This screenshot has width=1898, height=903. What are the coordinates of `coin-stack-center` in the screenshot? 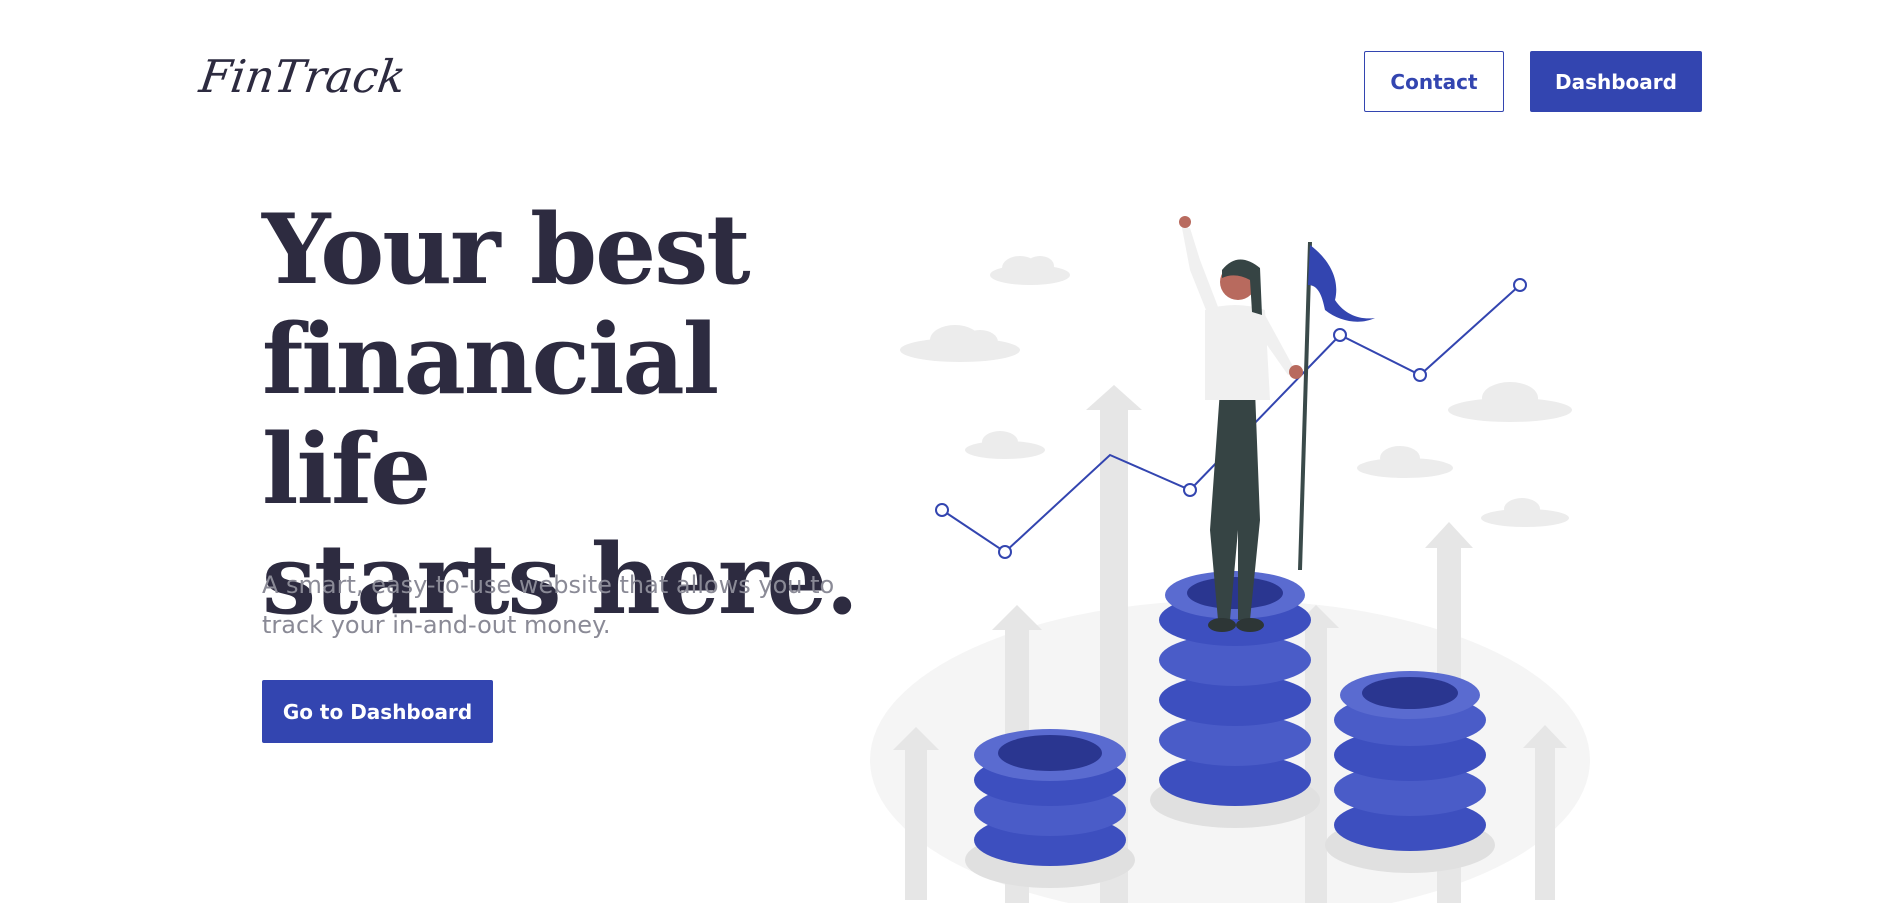 It's located at (1235, 699).